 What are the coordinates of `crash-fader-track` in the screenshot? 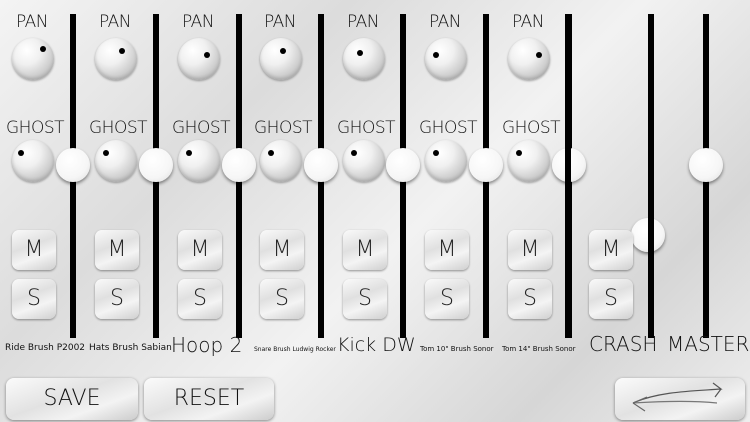 It's located at (568, 176).